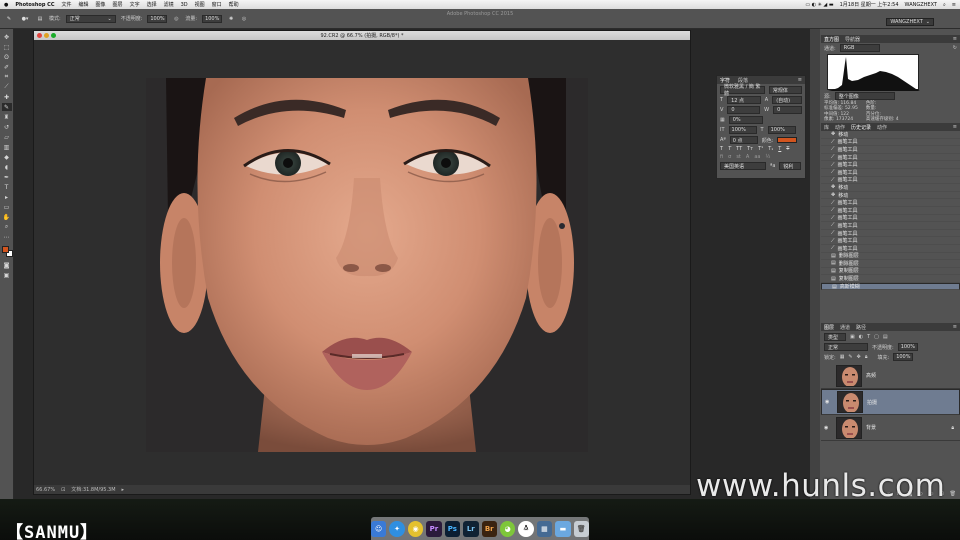 Image resolution: width=960 pixels, height=540 pixels. I want to click on layer-opacity-input: 100%, so click(907, 347).